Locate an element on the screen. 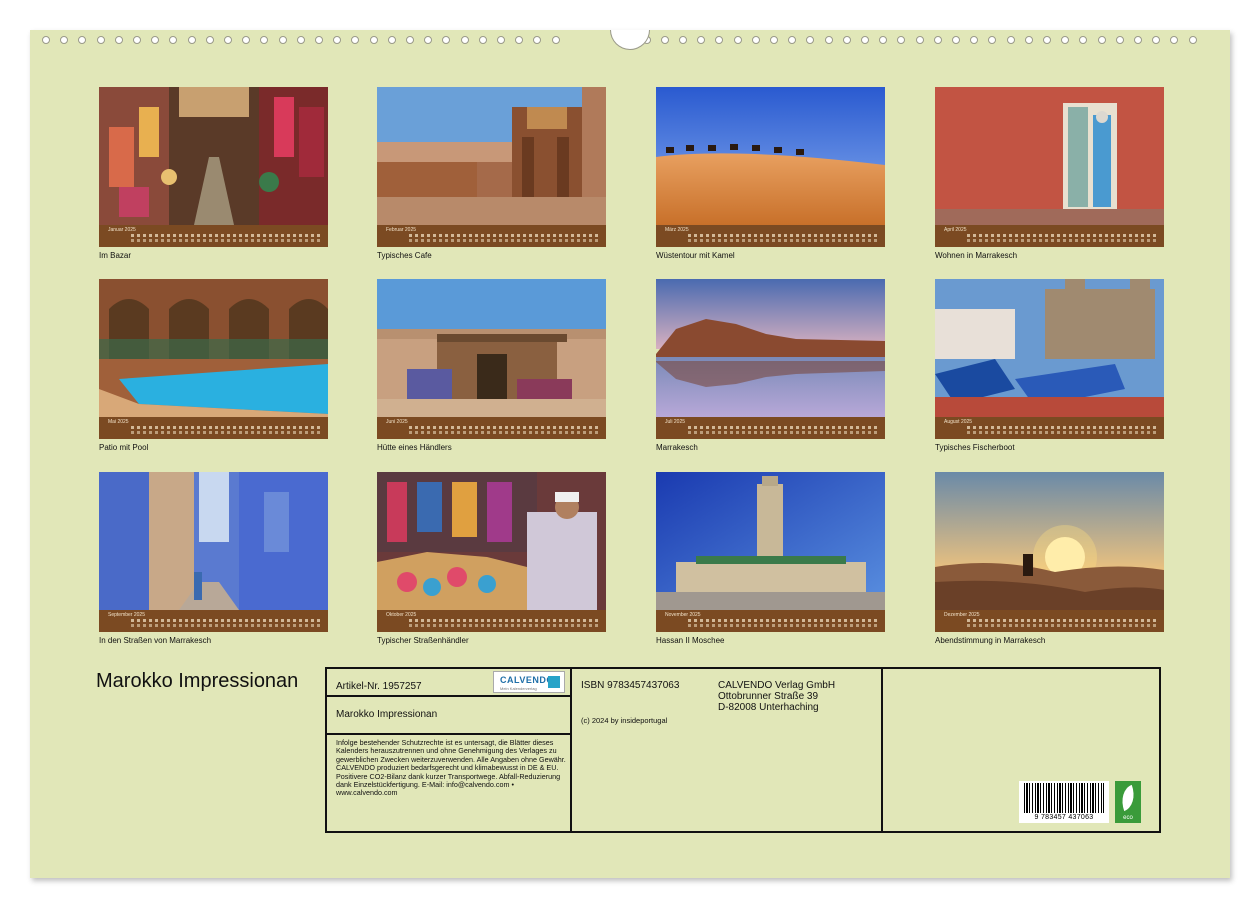  barcode-bars is located at coordinates (1064, 798).